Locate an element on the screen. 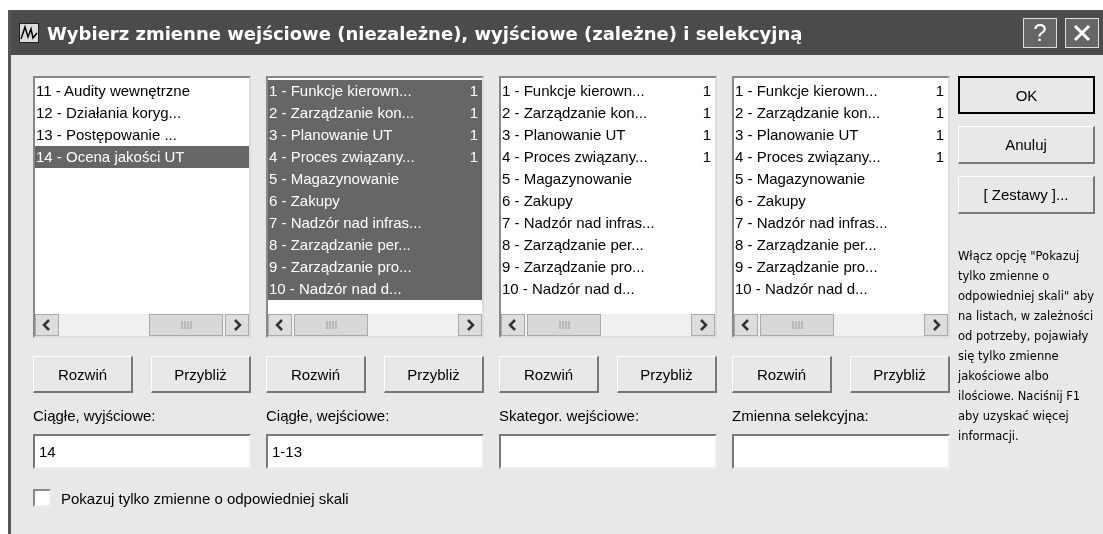  input-field: 14 is located at coordinates (142, 451).